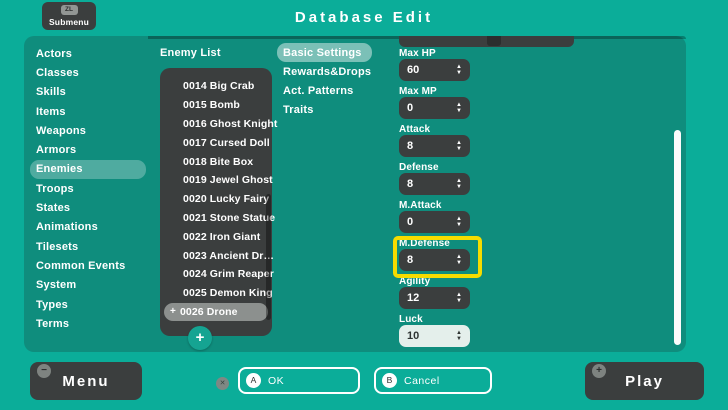 The image size is (728, 410). Describe the element at coordinates (216, 86) in the screenshot. I see `enemy-row: 0014 Big Crab` at that location.